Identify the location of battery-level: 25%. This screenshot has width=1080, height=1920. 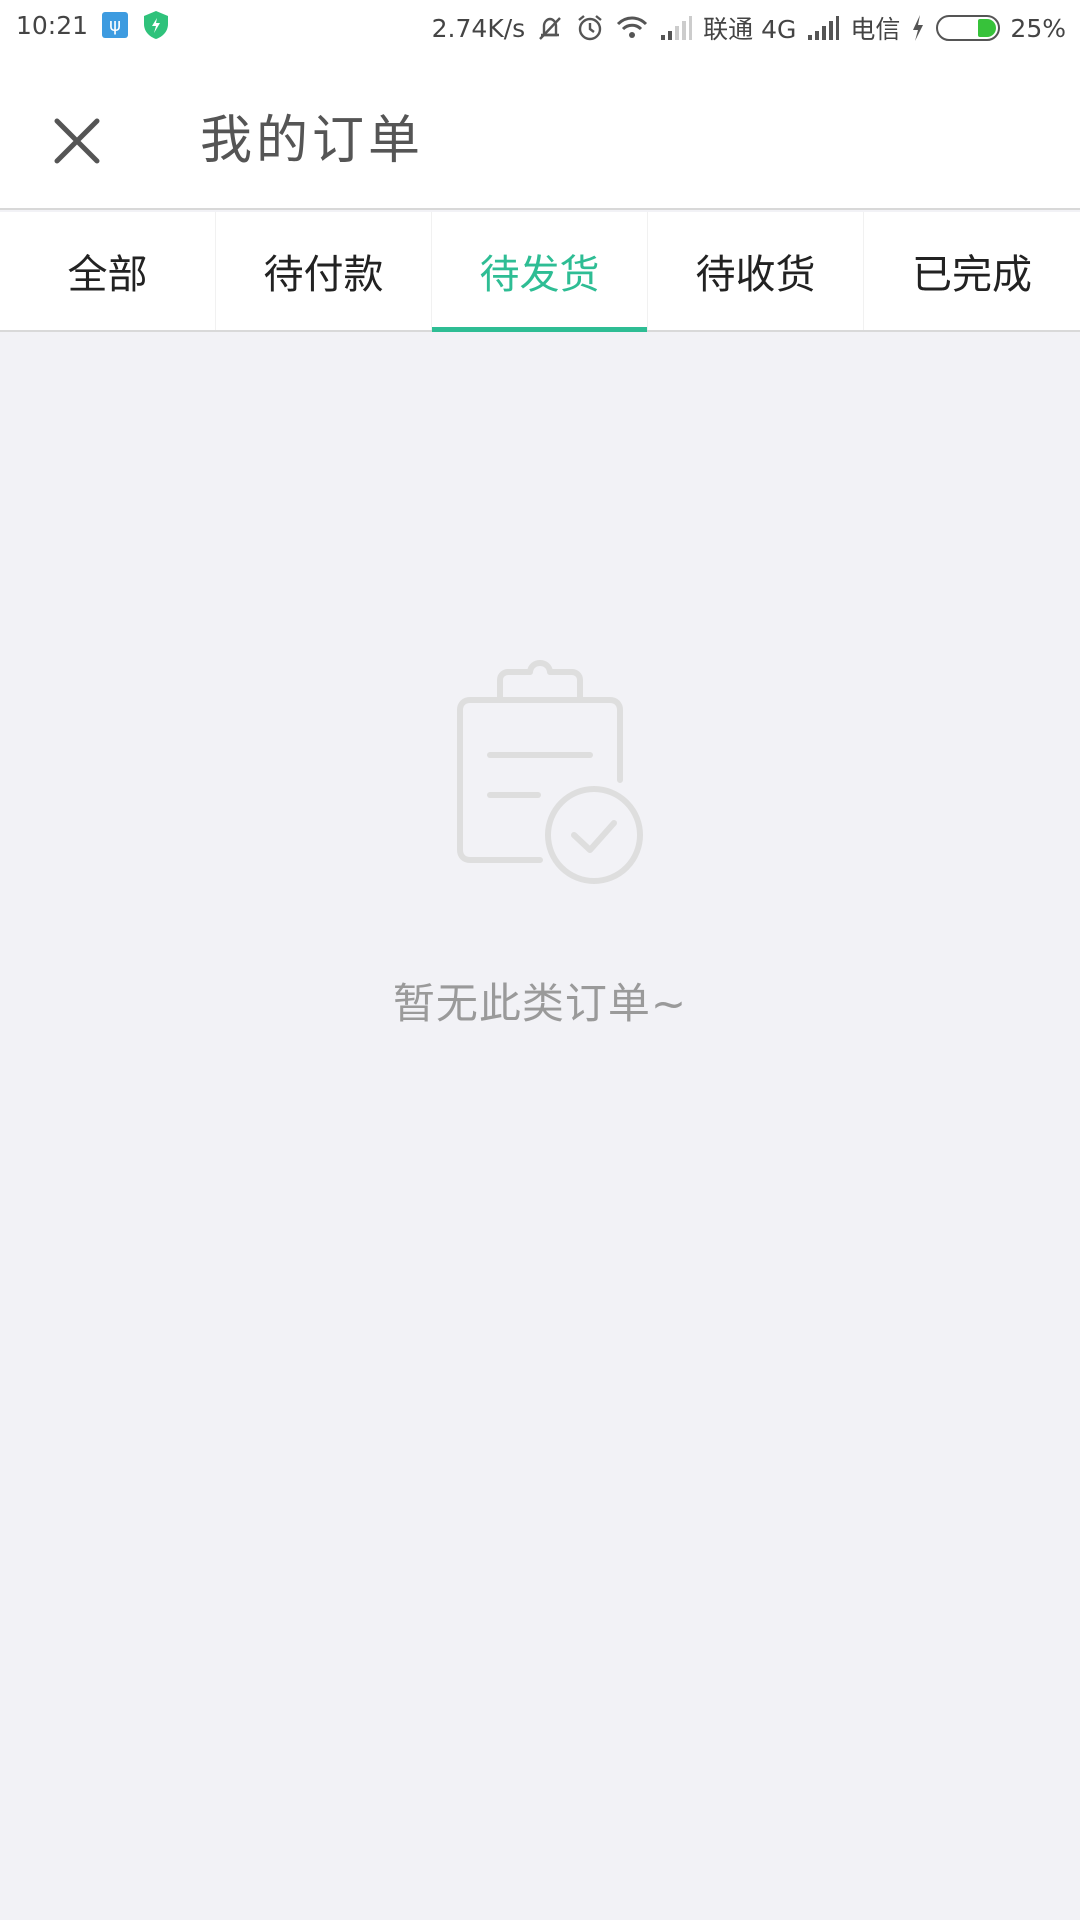
(1038, 28).